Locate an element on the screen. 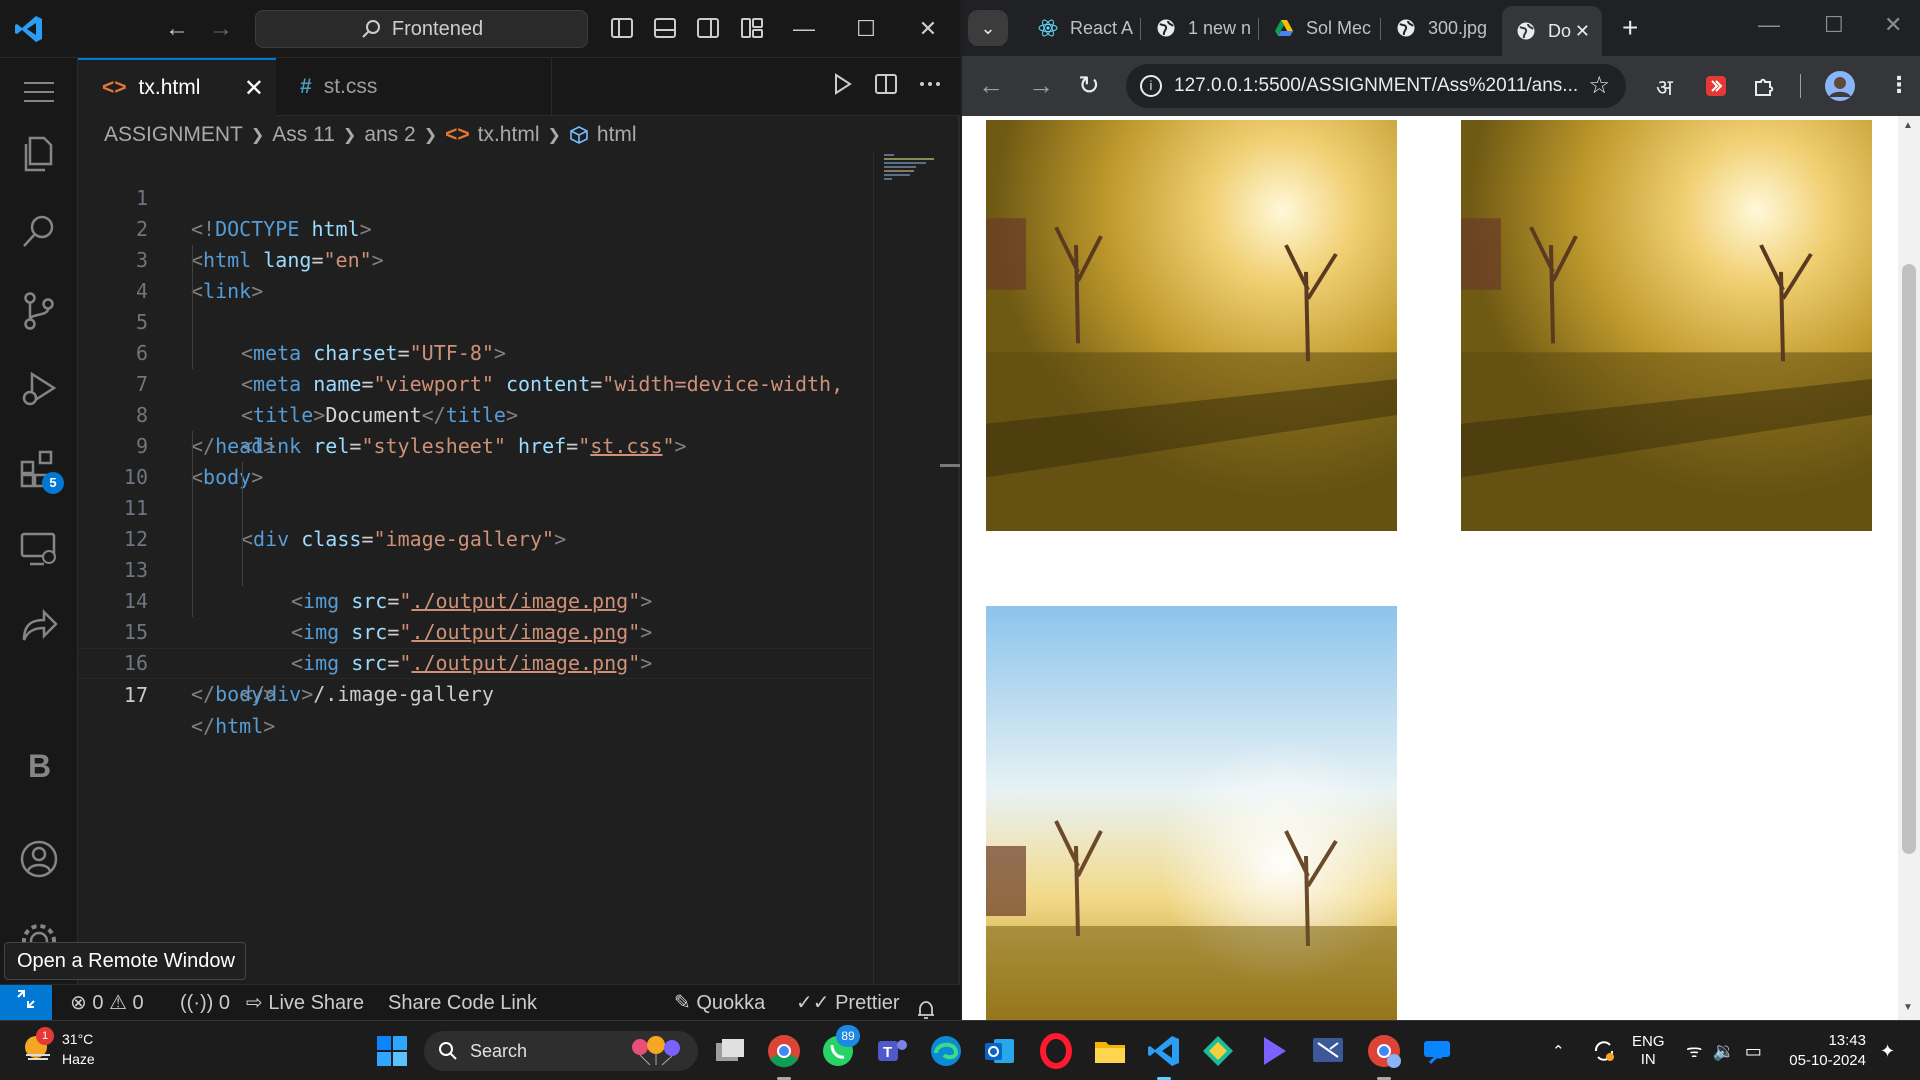 The image size is (1920, 1080). ports-indicator: ((·)) 0 is located at coordinates (205, 1003).